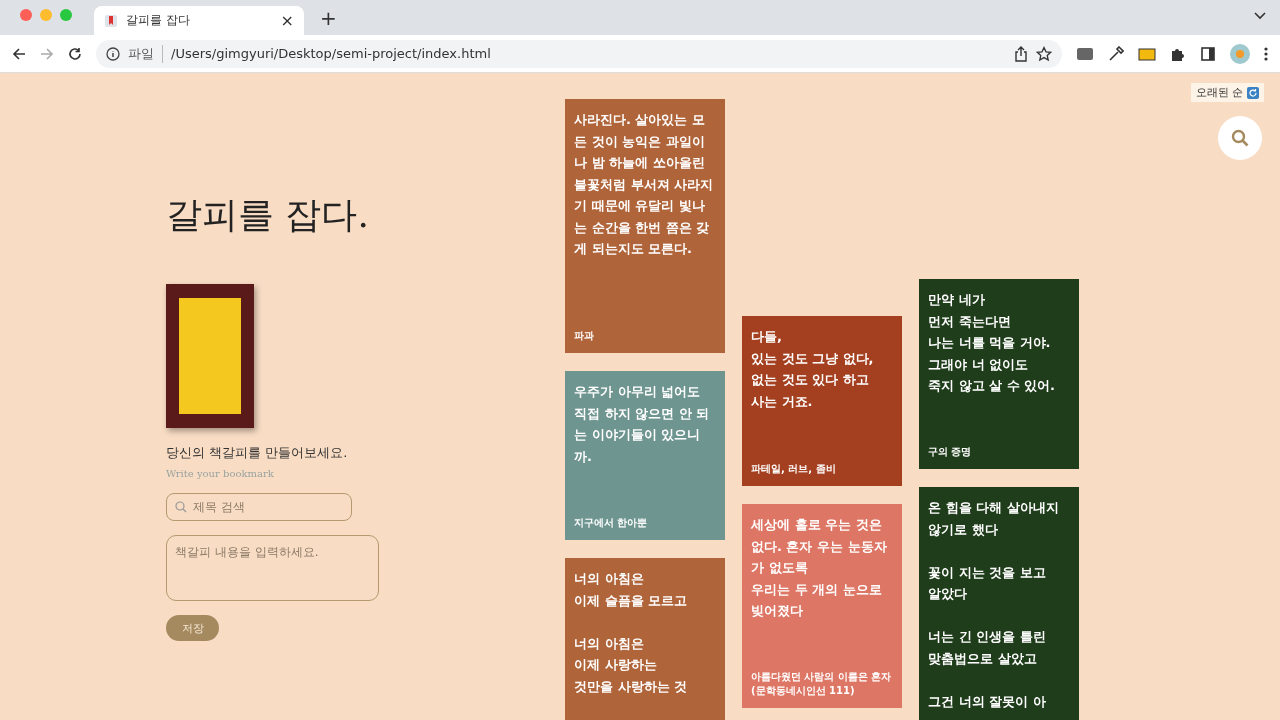 The image size is (1280, 720). What do you see at coordinates (642, 424) in the screenshot?
I see `card-quote: 우주가 아무리 넓어도 직접 하지 않으면 안 되는 이야기들이 있으니까.` at bounding box center [642, 424].